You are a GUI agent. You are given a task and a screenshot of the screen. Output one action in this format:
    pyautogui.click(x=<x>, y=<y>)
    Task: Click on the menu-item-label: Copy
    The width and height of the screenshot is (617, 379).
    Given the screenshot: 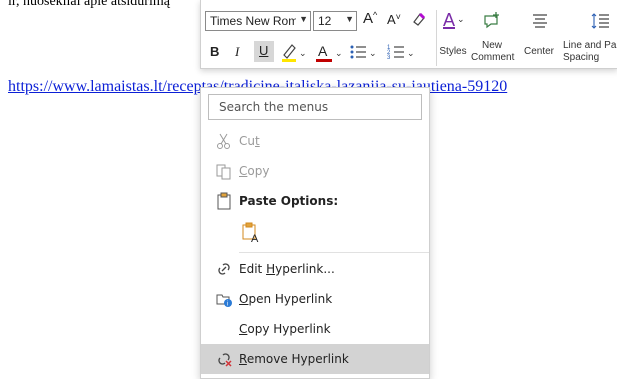 What is the action you would take?
    pyautogui.click(x=254, y=171)
    